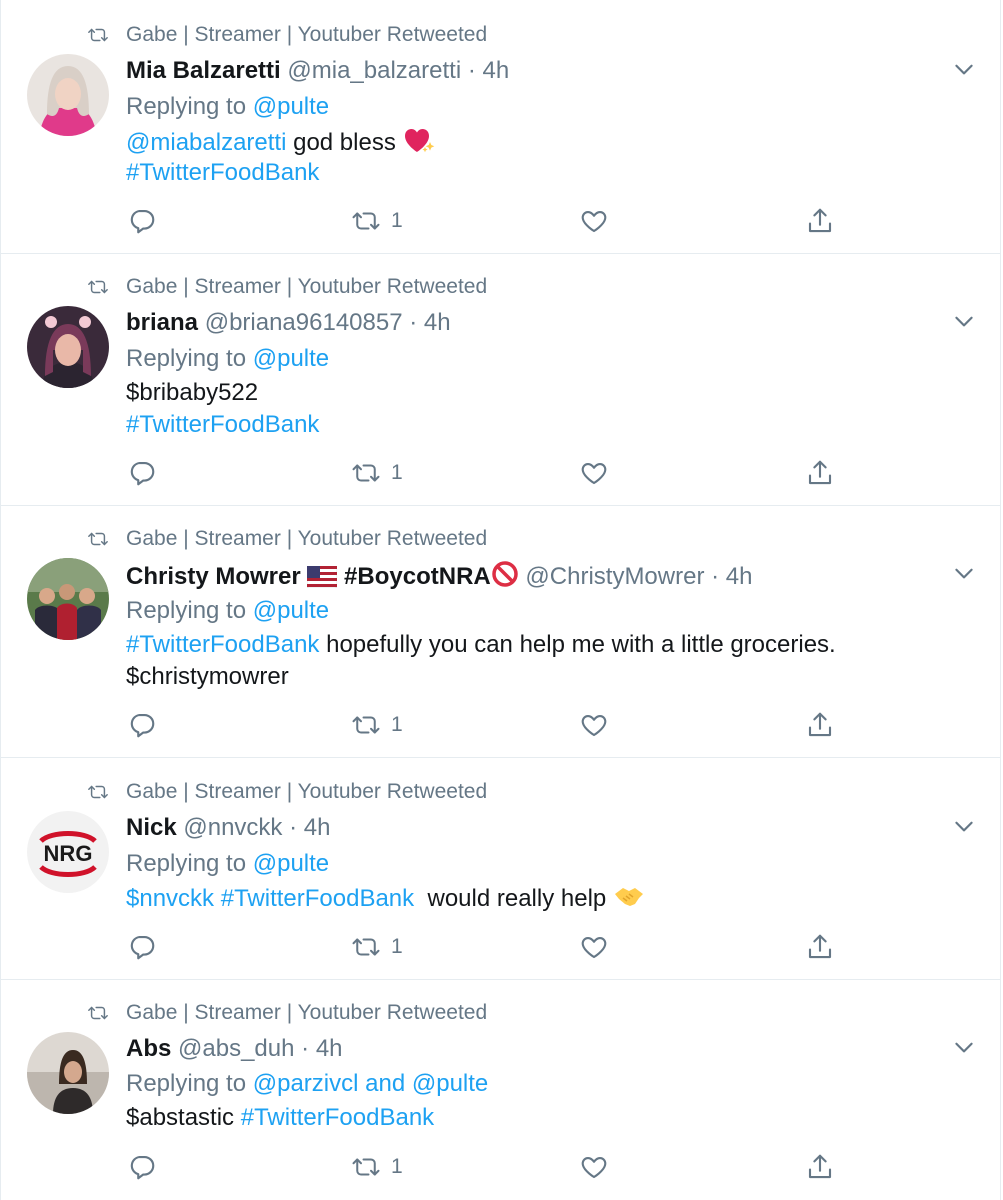  Describe the element at coordinates (614, 576) in the screenshot. I see `user-handle: @ChristyMowrer` at that location.